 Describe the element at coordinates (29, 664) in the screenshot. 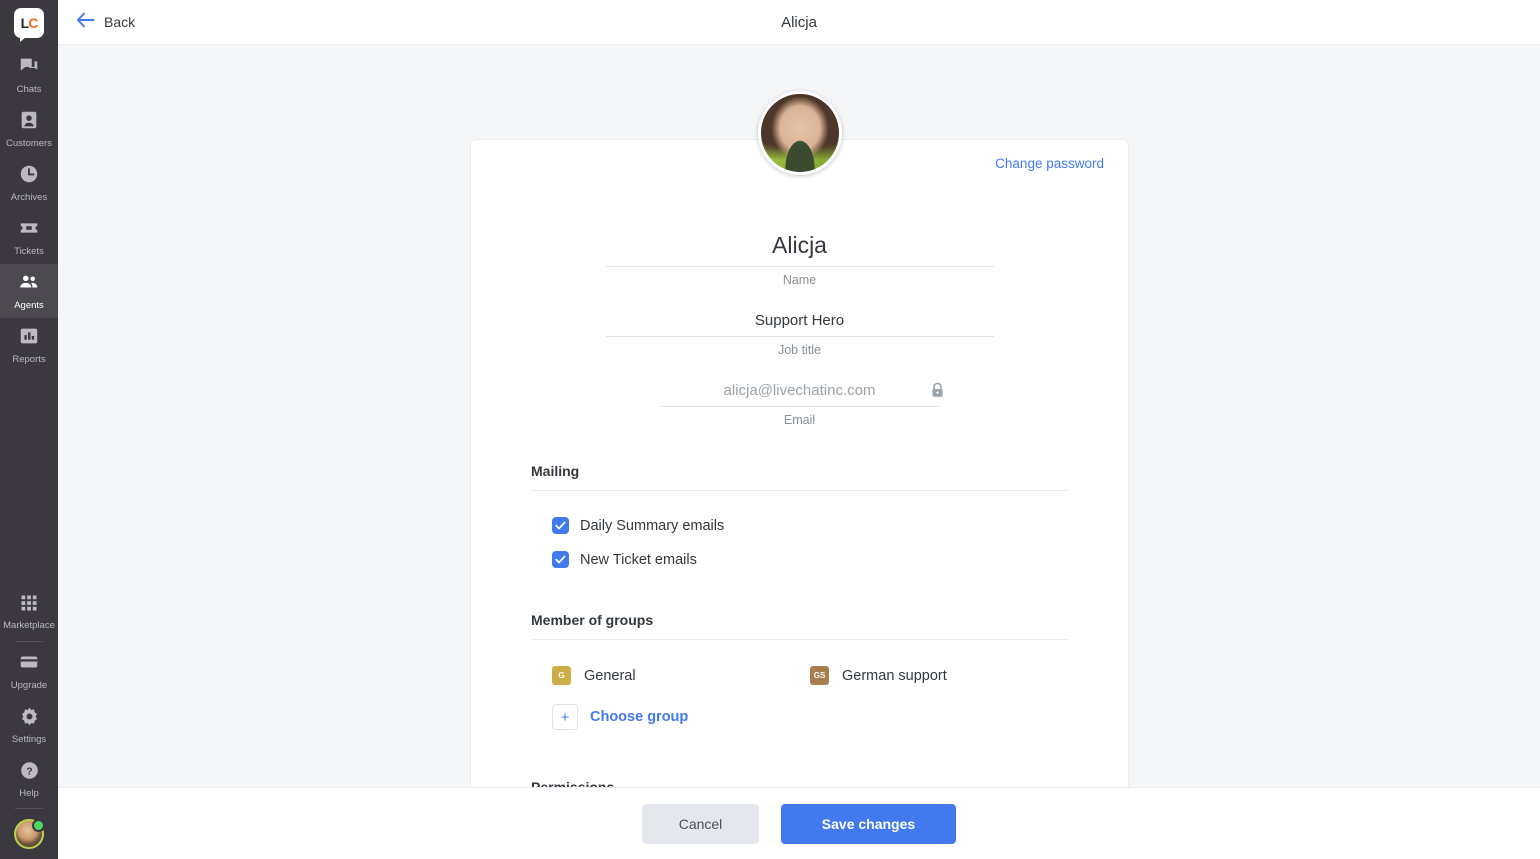

I see `upgrade-icon` at that location.